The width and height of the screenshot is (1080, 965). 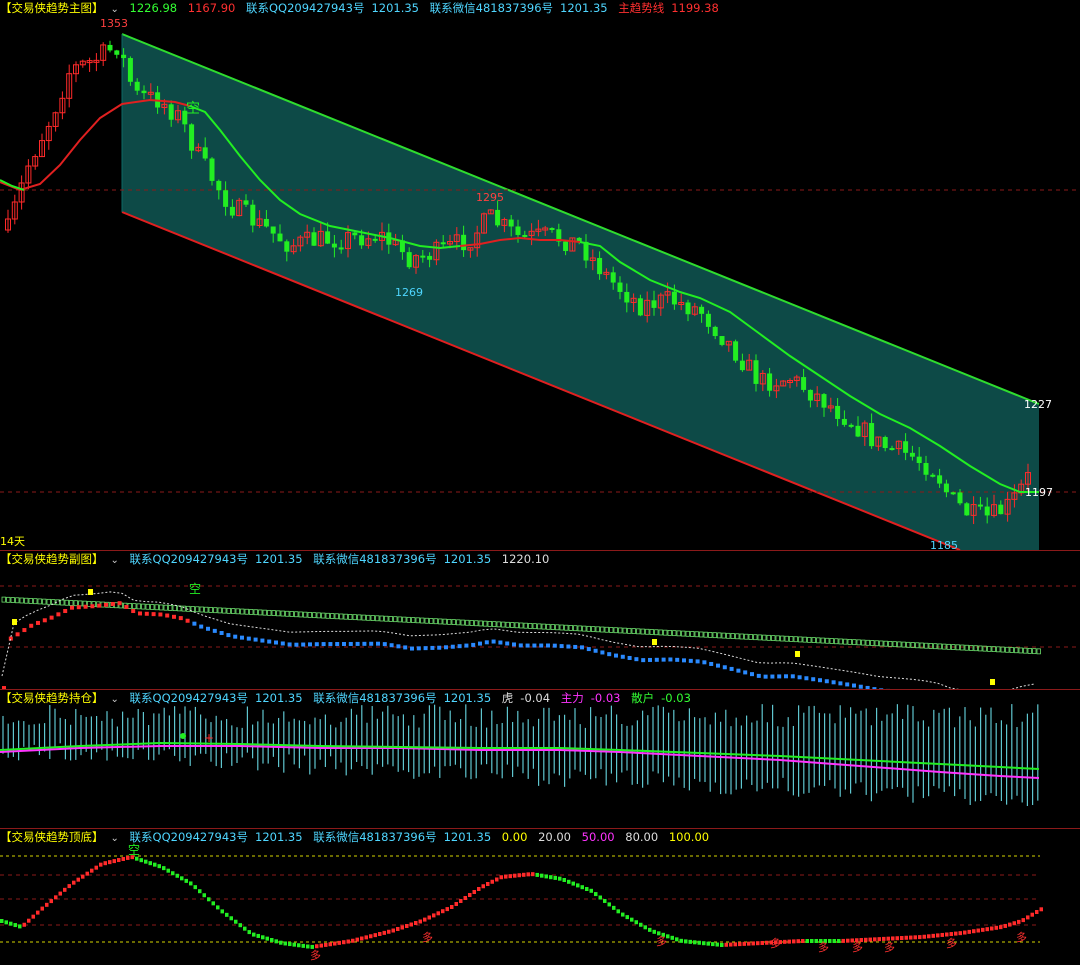 What do you see at coordinates (661, 941) in the screenshot?
I see `tb-marker-duo: 多` at bounding box center [661, 941].